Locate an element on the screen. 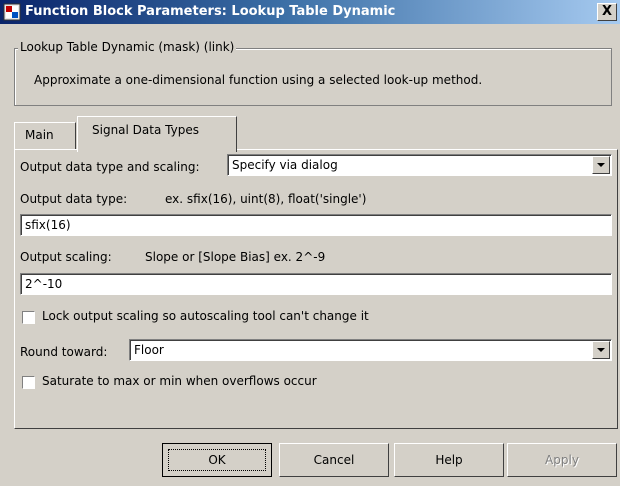  round-toward-select: Floor is located at coordinates (370, 350).